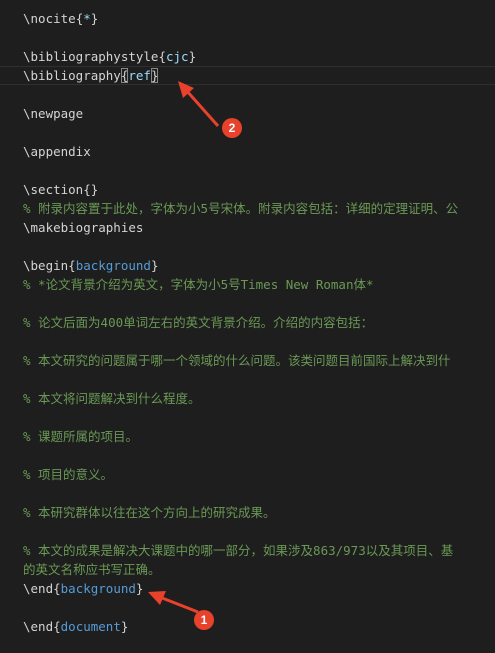 The width and height of the screenshot is (495, 653). Describe the element at coordinates (232, 128) in the screenshot. I see `annotation-badge-2: 2` at that location.